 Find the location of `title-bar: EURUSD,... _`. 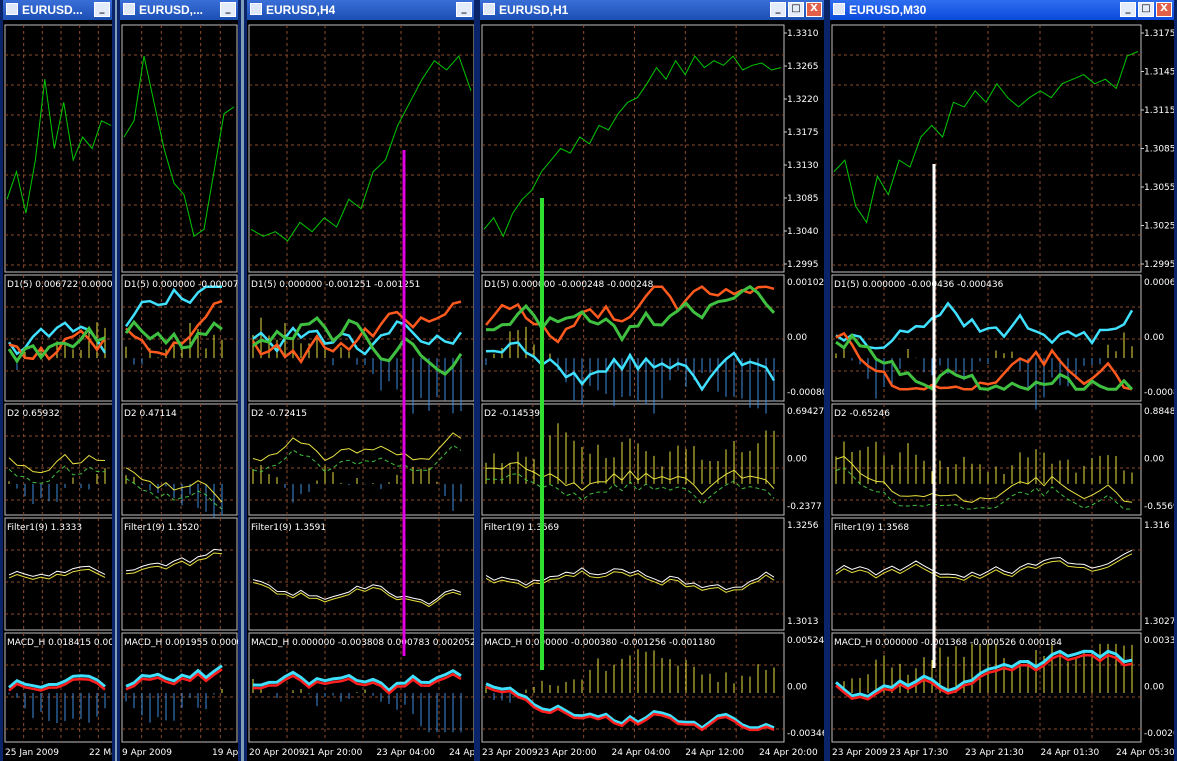

title-bar: EURUSD,... _ is located at coordinates (179, 10).